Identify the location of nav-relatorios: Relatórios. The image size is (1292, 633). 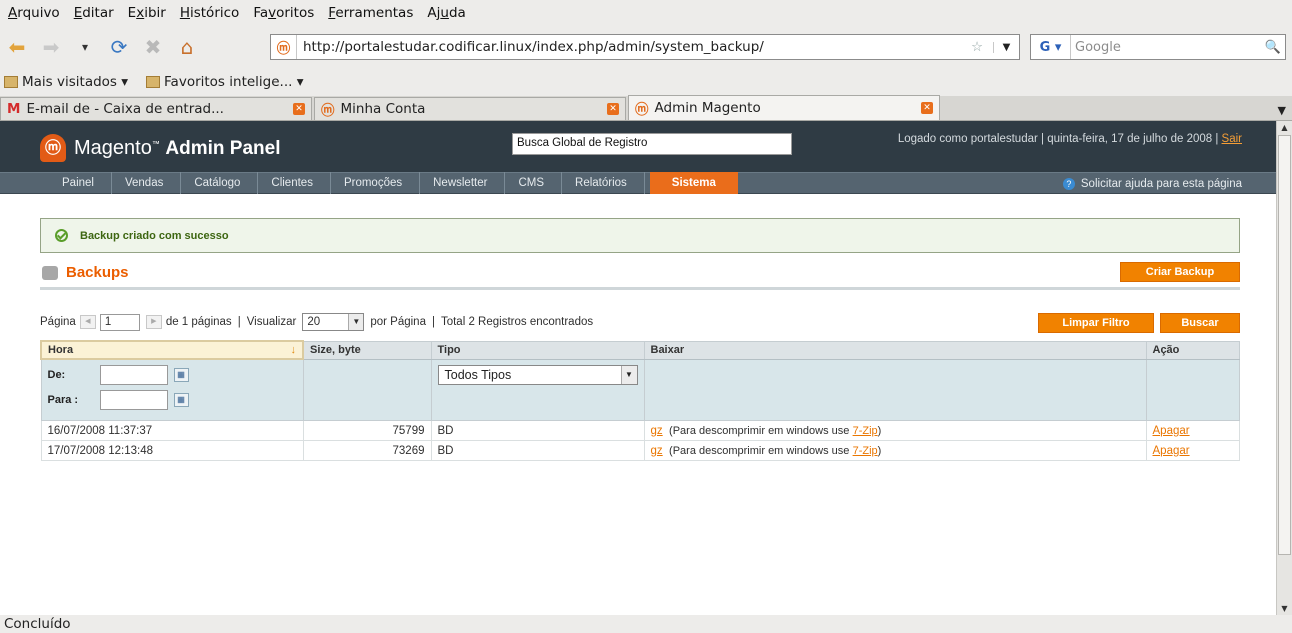
(610, 183).